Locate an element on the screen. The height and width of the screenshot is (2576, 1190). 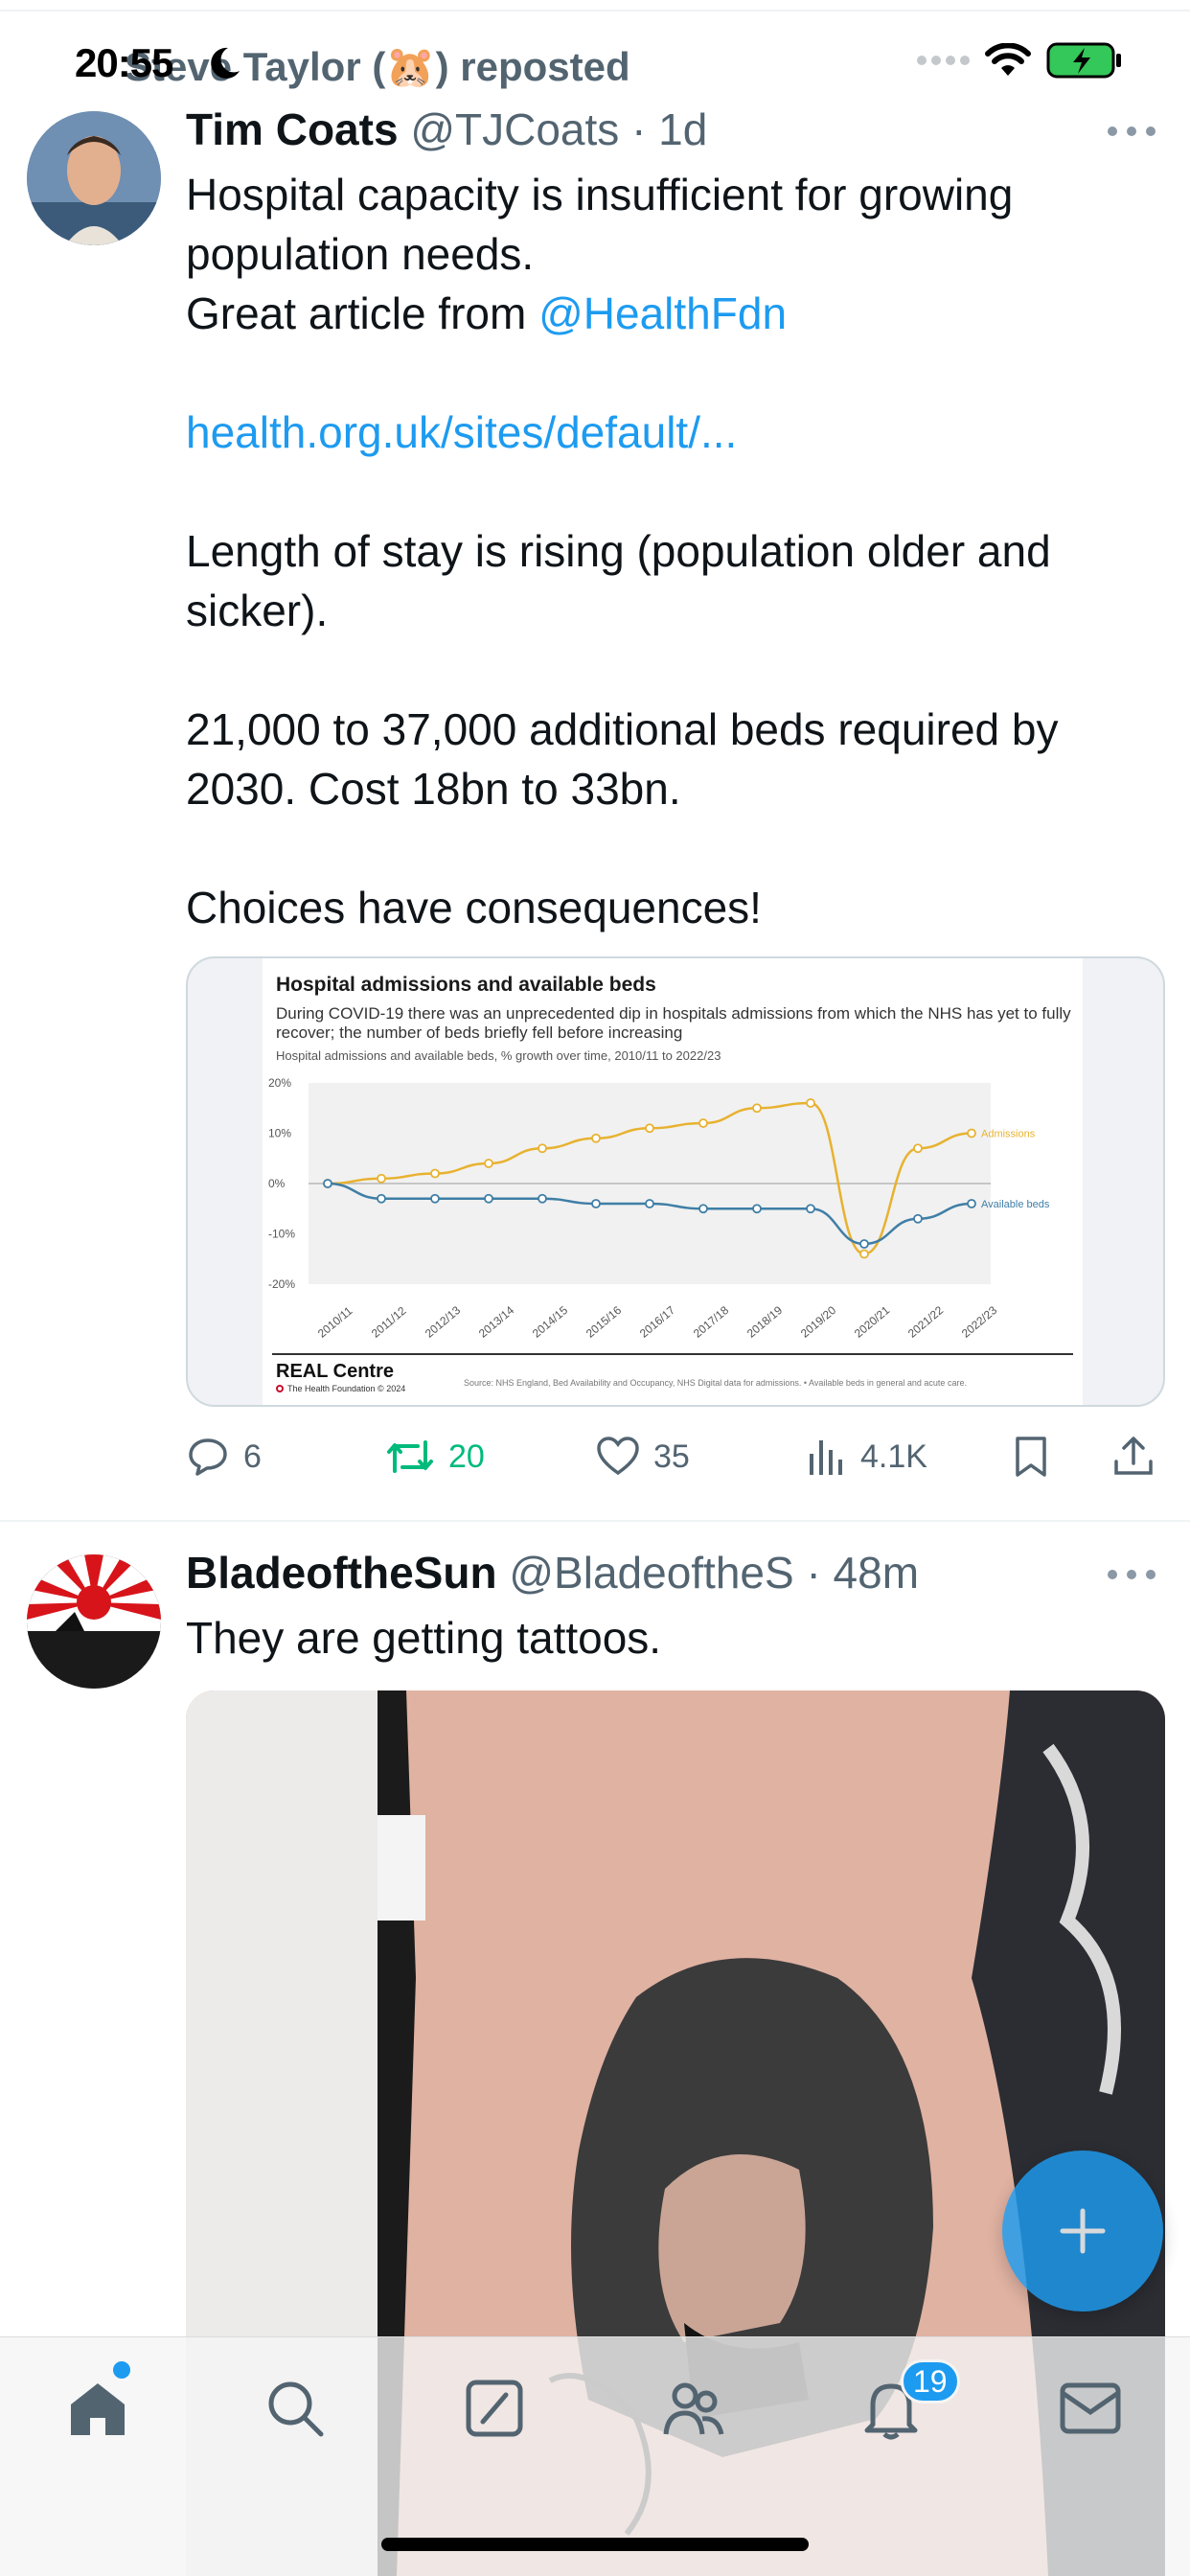
x-tick-label: 2012/13 is located at coordinates (443, 1322).